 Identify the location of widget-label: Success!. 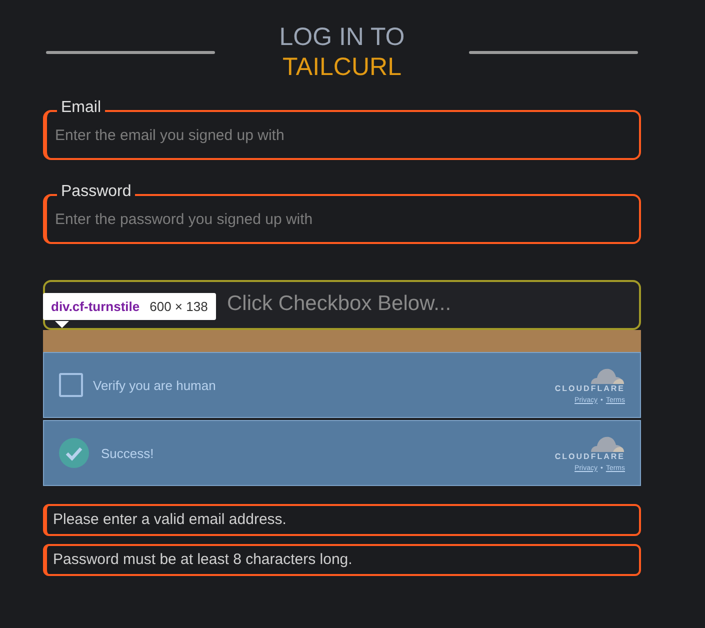
(127, 453).